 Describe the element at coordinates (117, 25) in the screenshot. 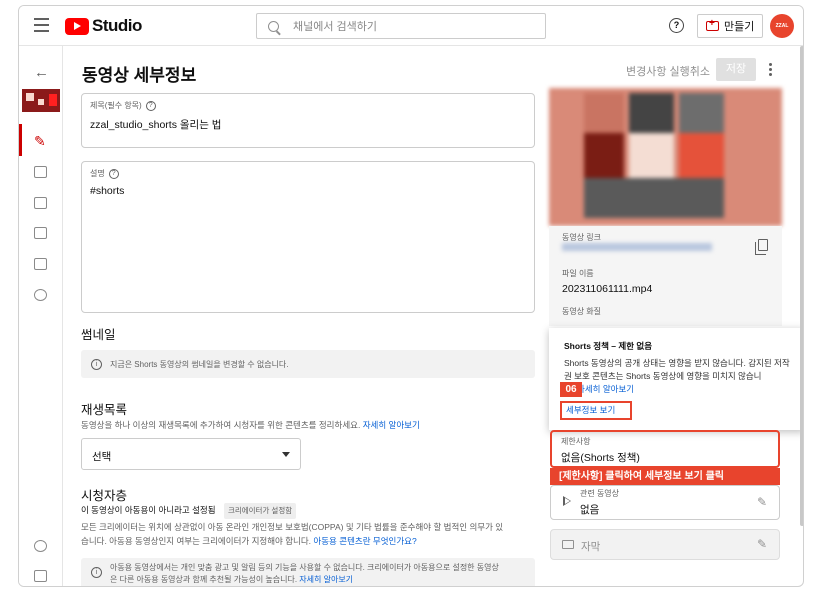

I see `logo-text: Studio` at that location.